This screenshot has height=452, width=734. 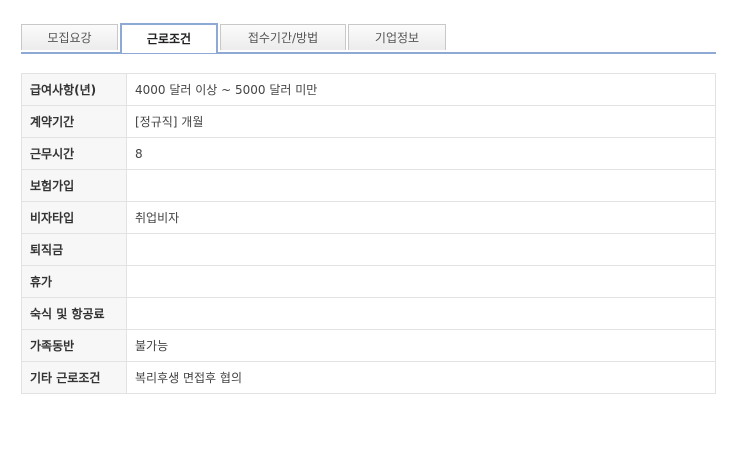 I want to click on table-row: 근무시간 8, so click(x=368, y=153).